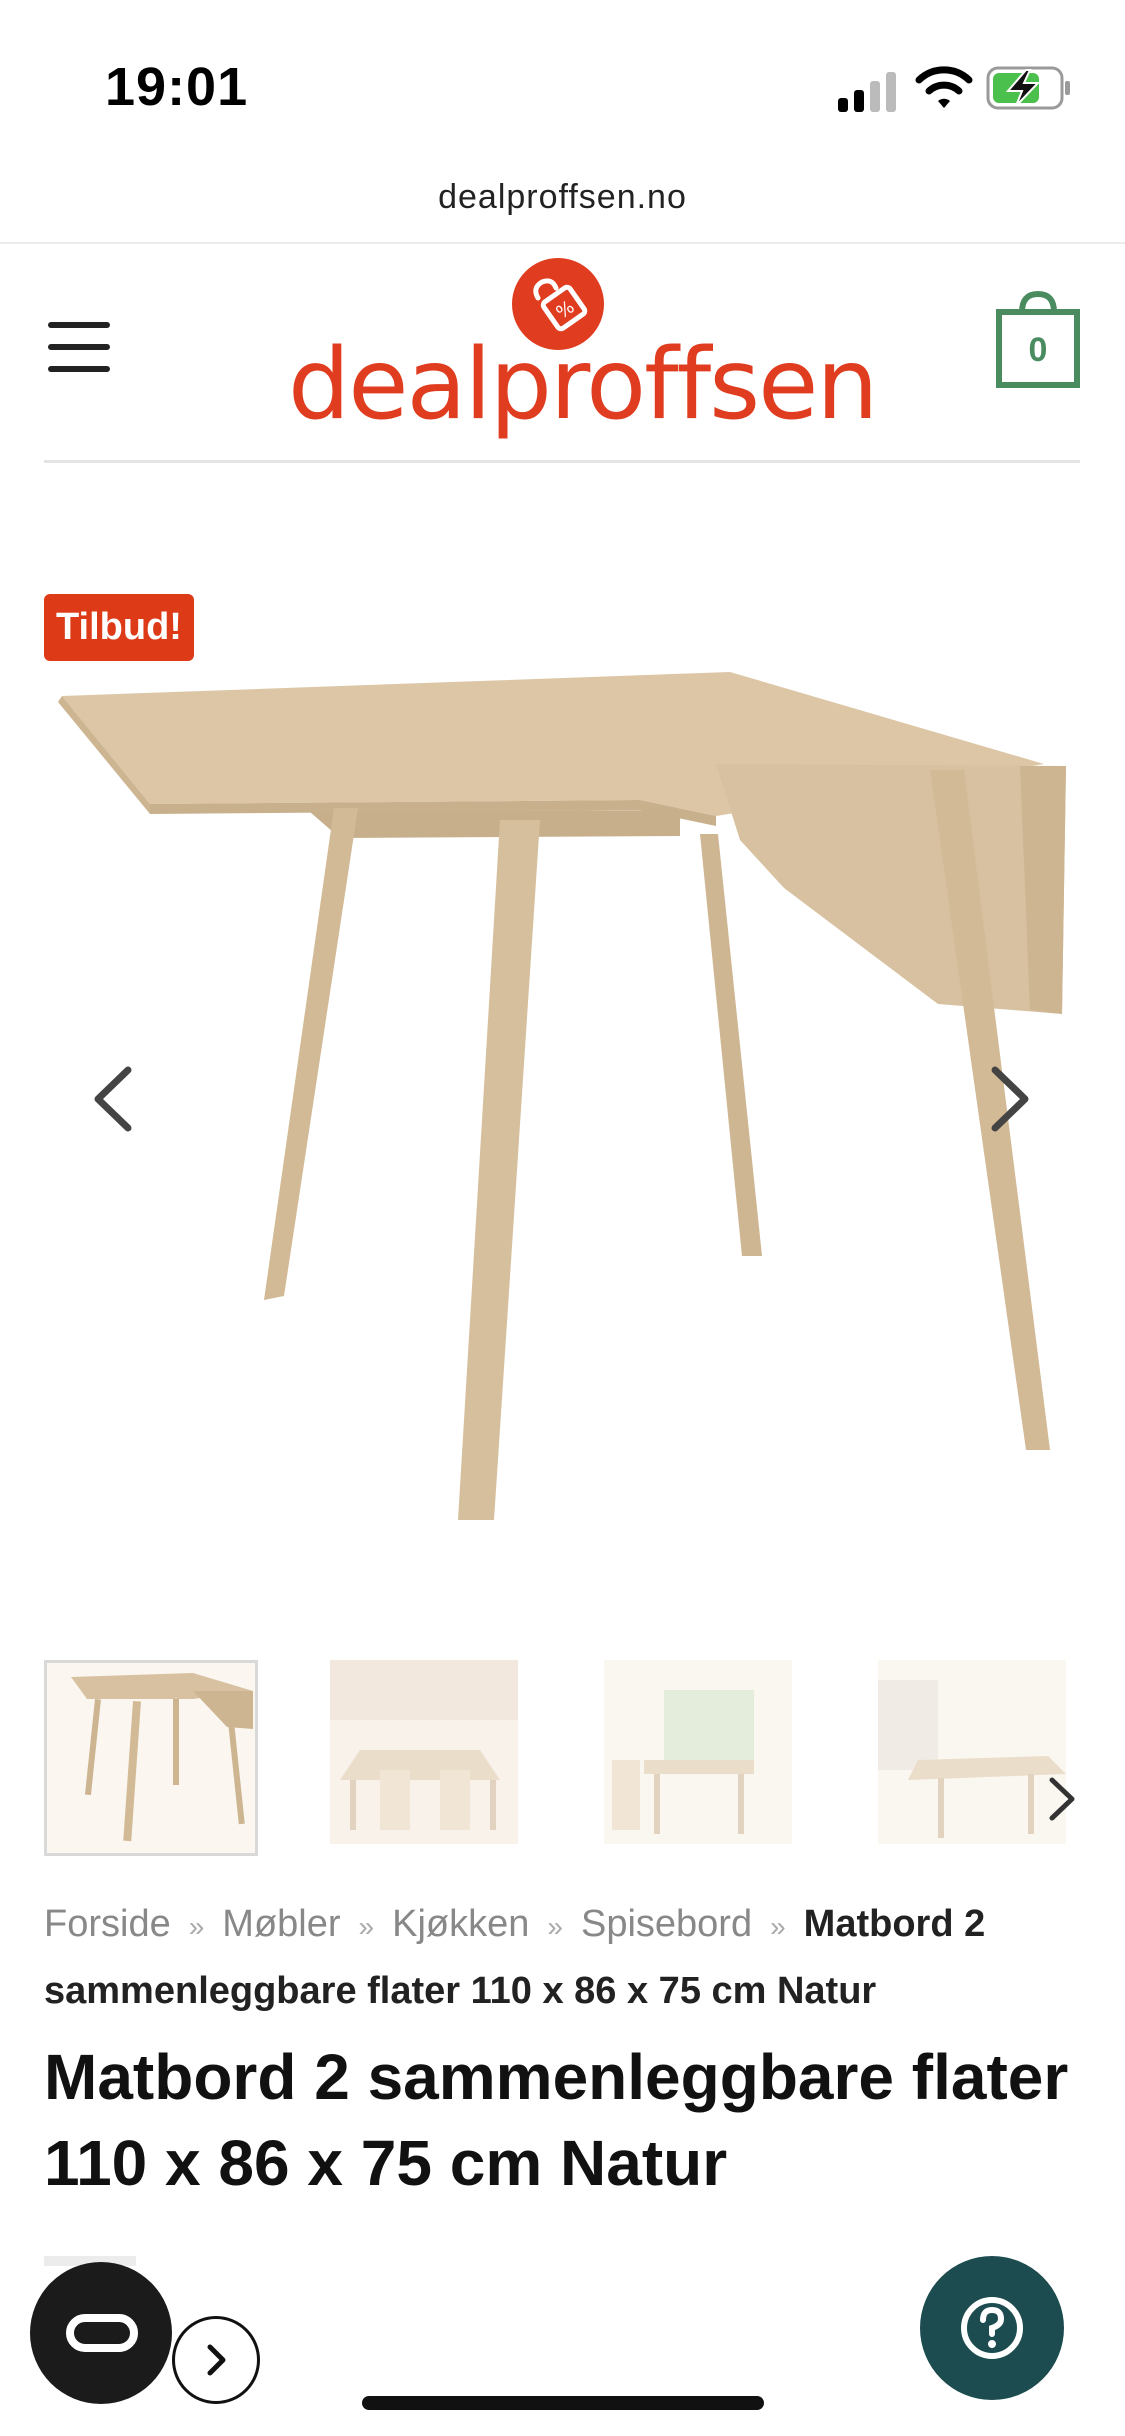 The image size is (1125, 2436). Describe the element at coordinates (867, 92) in the screenshot. I see `signal-icon` at that location.